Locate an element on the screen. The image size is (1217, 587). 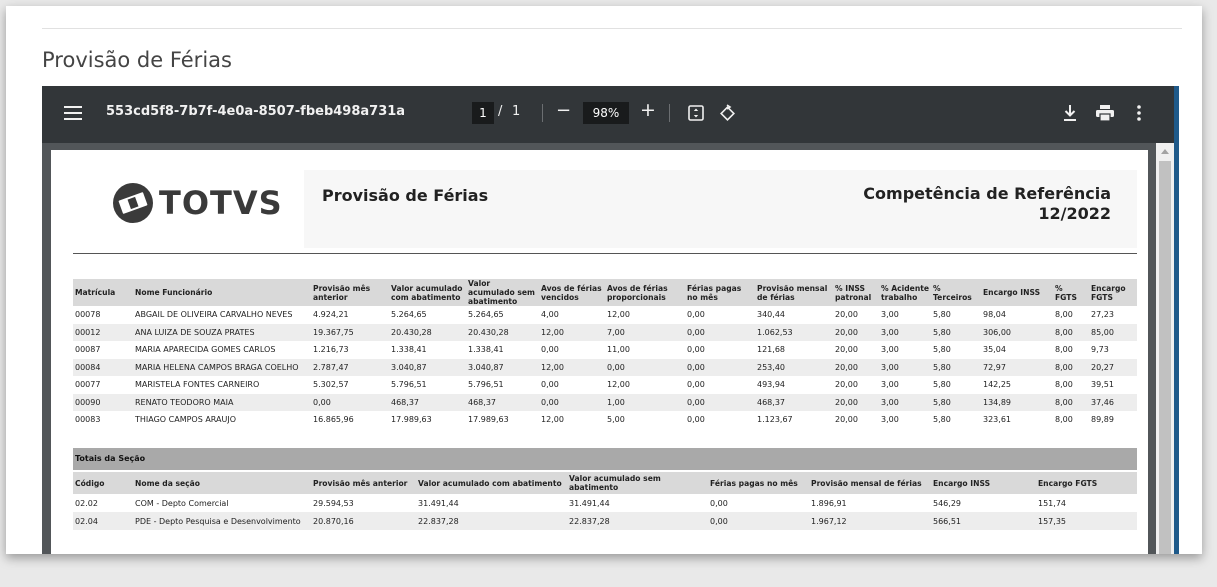
table-cell: 4.924,21 is located at coordinates (331, 315).